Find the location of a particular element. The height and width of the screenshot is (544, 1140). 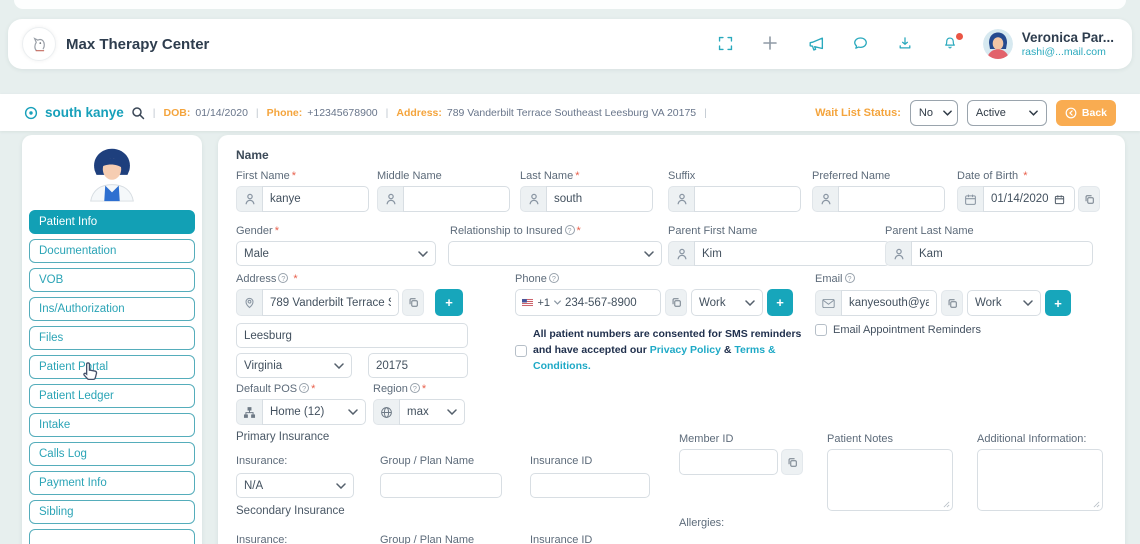

middle-name-label: Middle Name is located at coordinates (409, 176).